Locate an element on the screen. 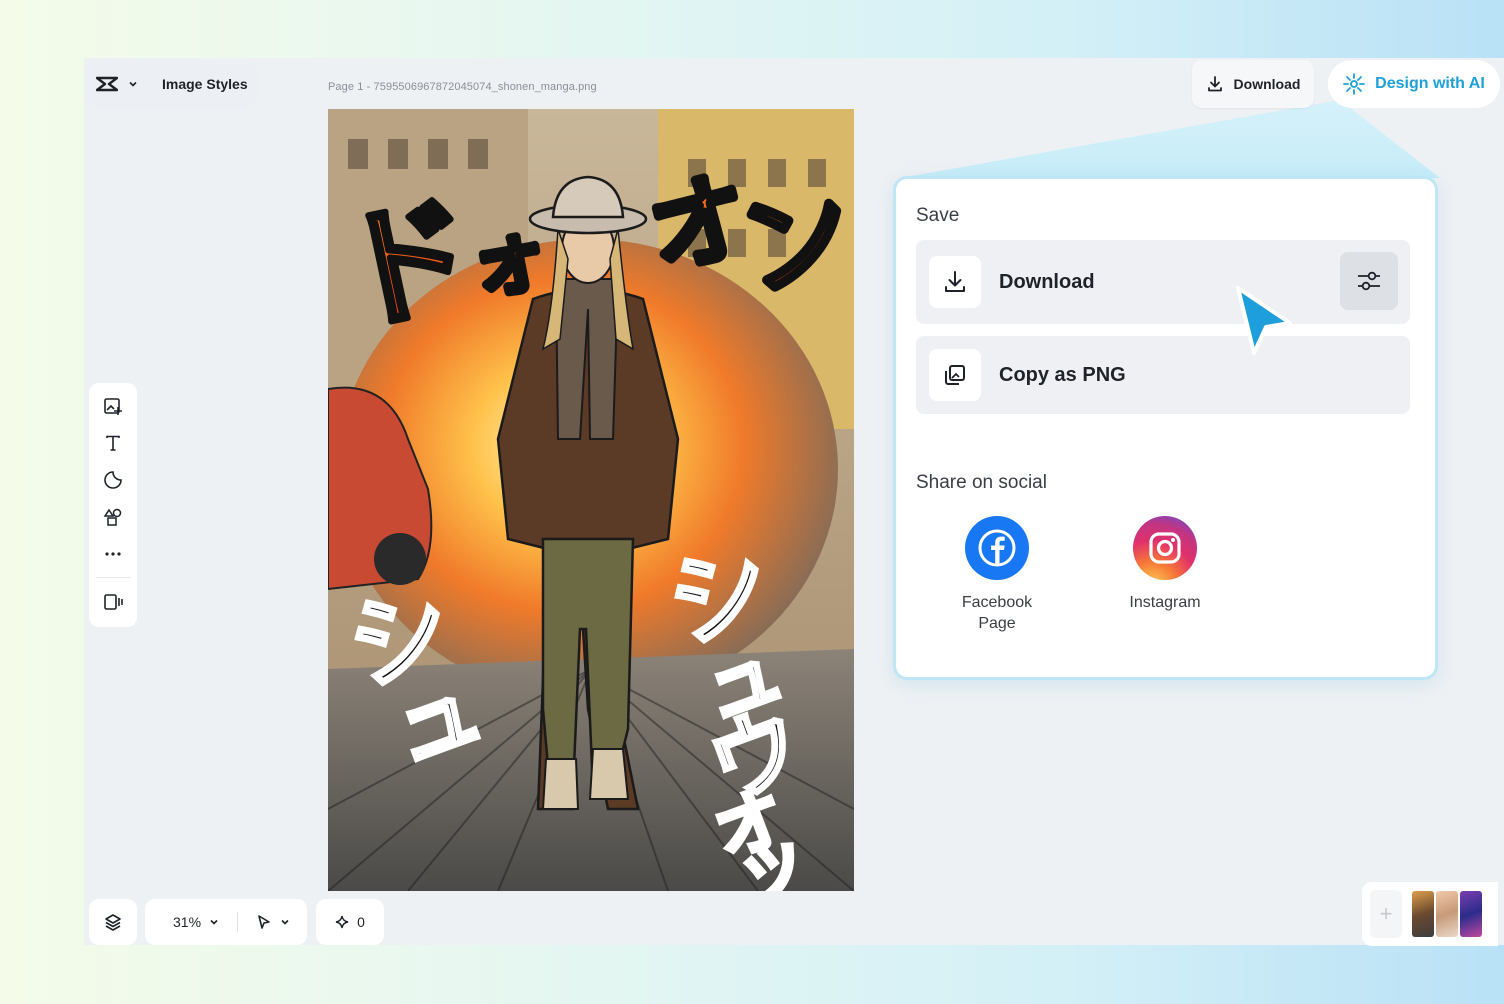 The image size is (1504, 1004). more-icon is located at coordinates (113, 553).